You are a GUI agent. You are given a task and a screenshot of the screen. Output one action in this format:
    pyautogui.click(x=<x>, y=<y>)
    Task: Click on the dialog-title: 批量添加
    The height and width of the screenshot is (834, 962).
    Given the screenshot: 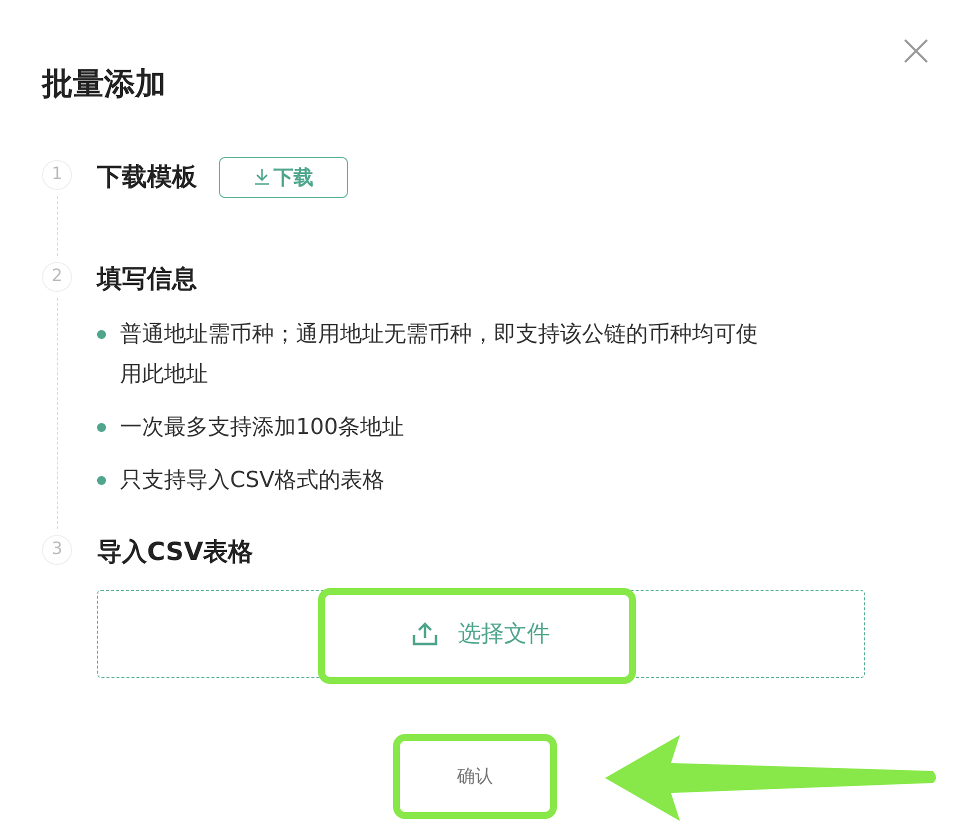 What is the action you would take?
    pyautogui.click(x=104, y=84)
    